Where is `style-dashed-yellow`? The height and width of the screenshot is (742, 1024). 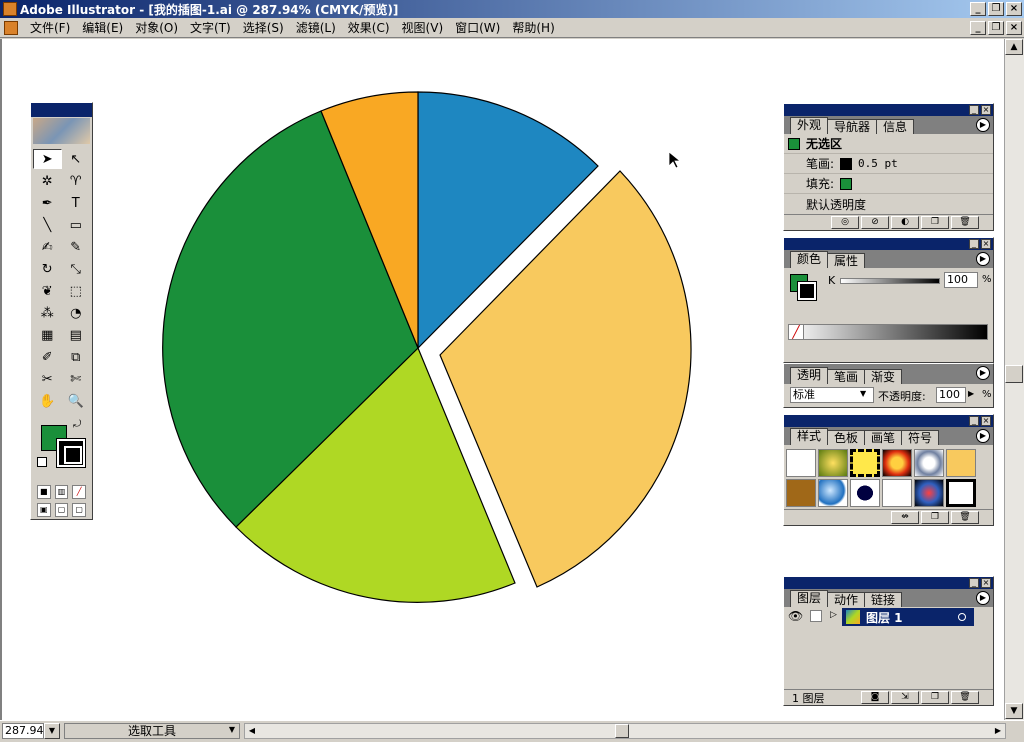
style-dashed-yellow is located at coordinates (865, 463).